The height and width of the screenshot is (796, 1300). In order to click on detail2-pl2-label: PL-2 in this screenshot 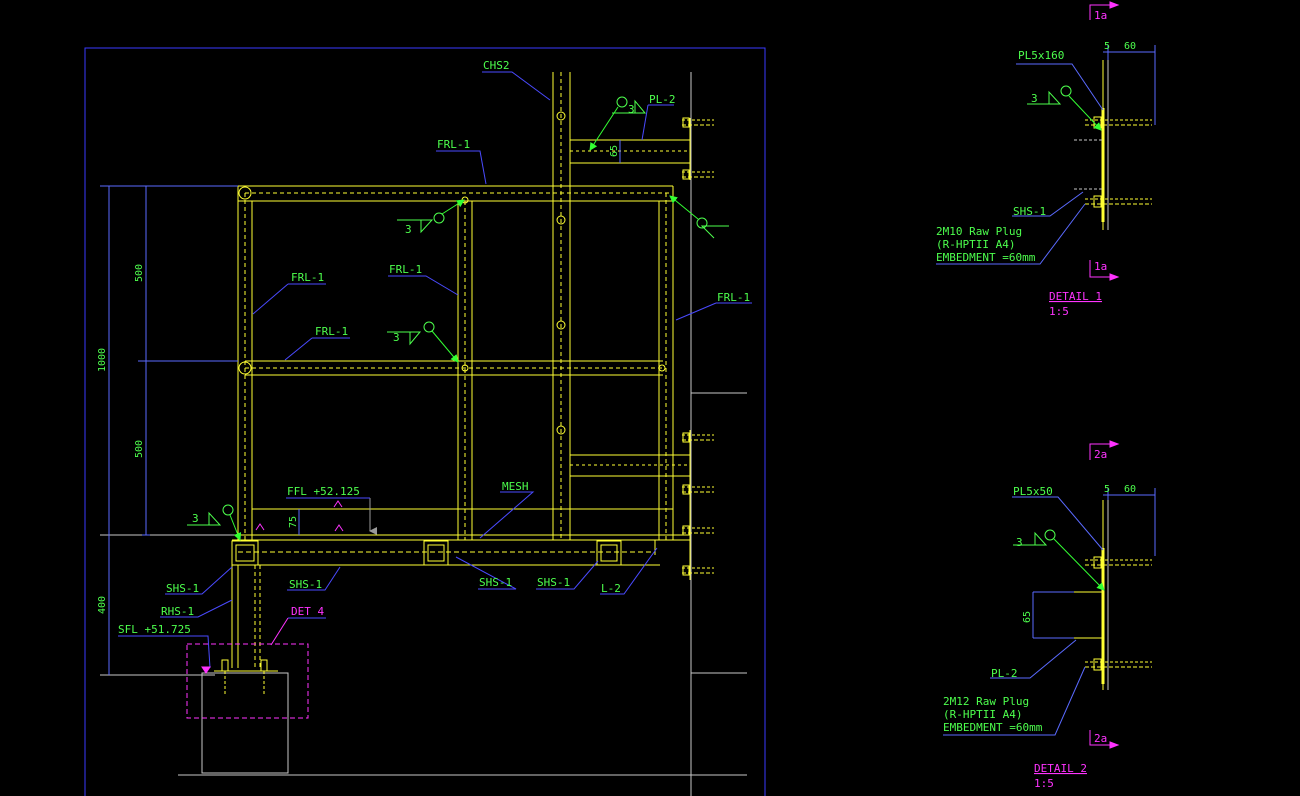, I will do `click(1004, 673)`.